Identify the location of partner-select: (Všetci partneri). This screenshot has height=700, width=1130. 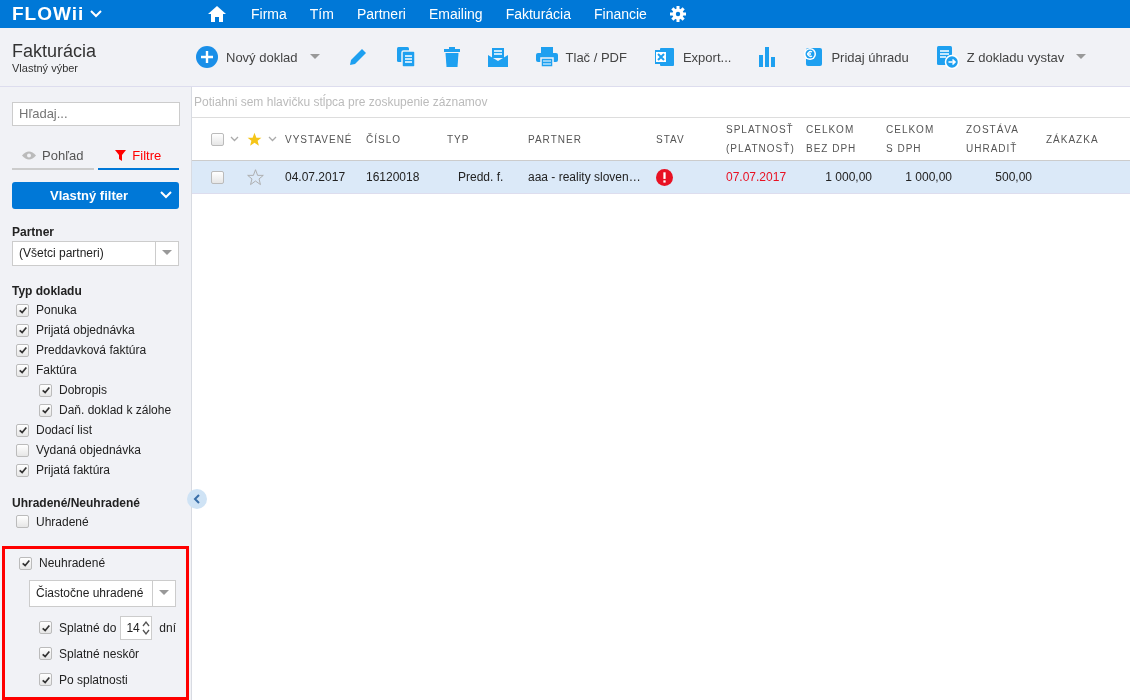
(95, 253).